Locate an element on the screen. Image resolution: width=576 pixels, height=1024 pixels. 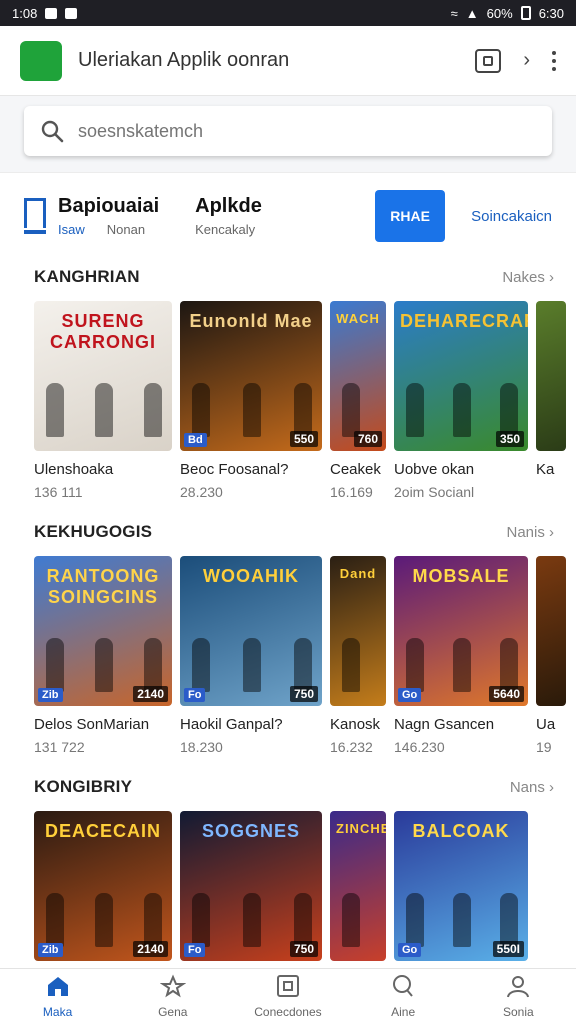
cover-title-art: Dand is located at coordinates (358, 573).